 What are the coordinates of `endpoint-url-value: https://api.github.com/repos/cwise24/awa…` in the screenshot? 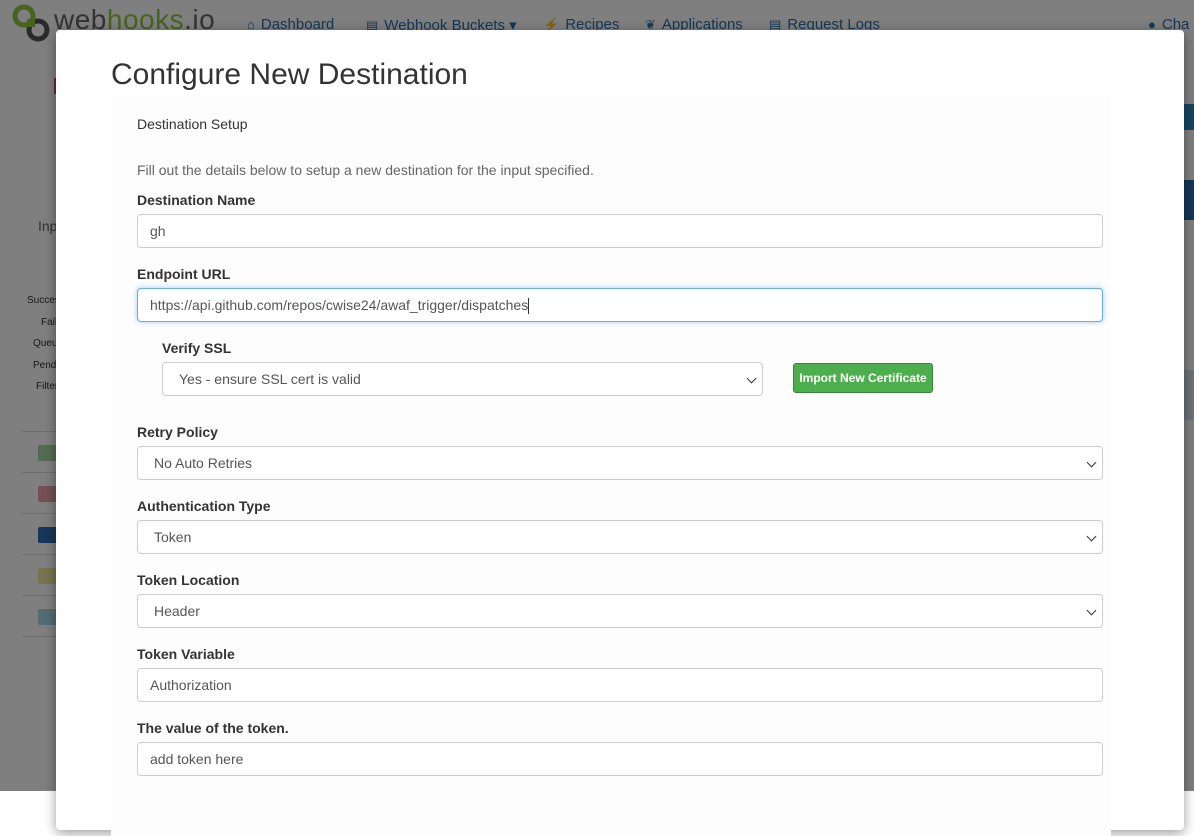 It's located at (339, 305).